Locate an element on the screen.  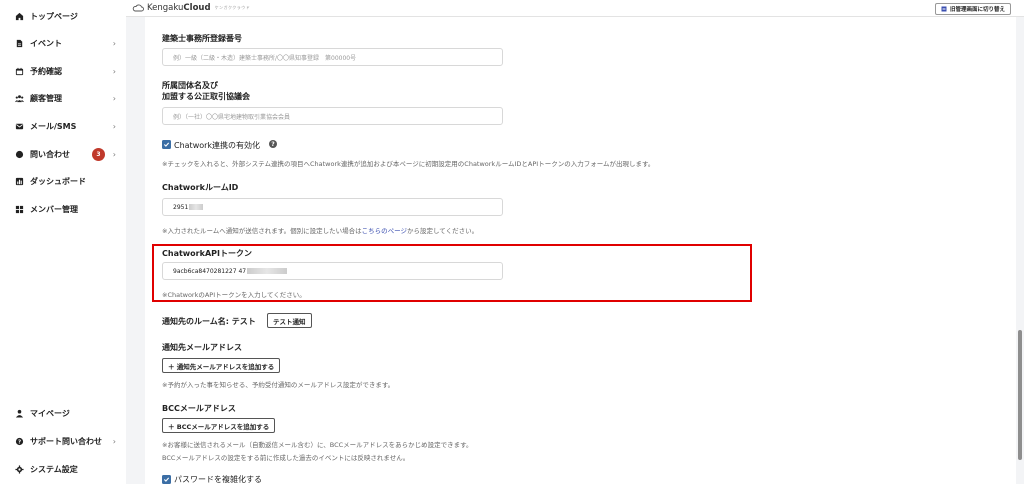
sidebar-item-system-settings: システム設定 is located at coordinates (66, 469).